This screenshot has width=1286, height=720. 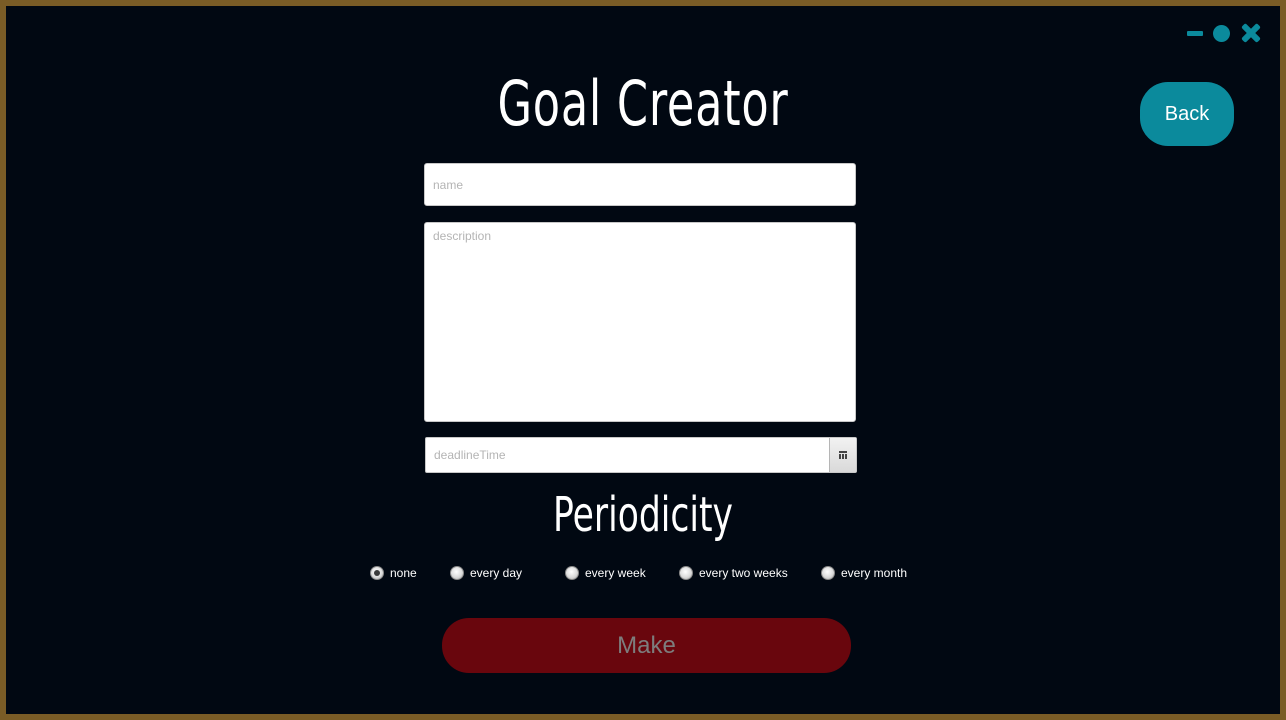 I want to click on radio-label: every week, so click(x=615, y=573).